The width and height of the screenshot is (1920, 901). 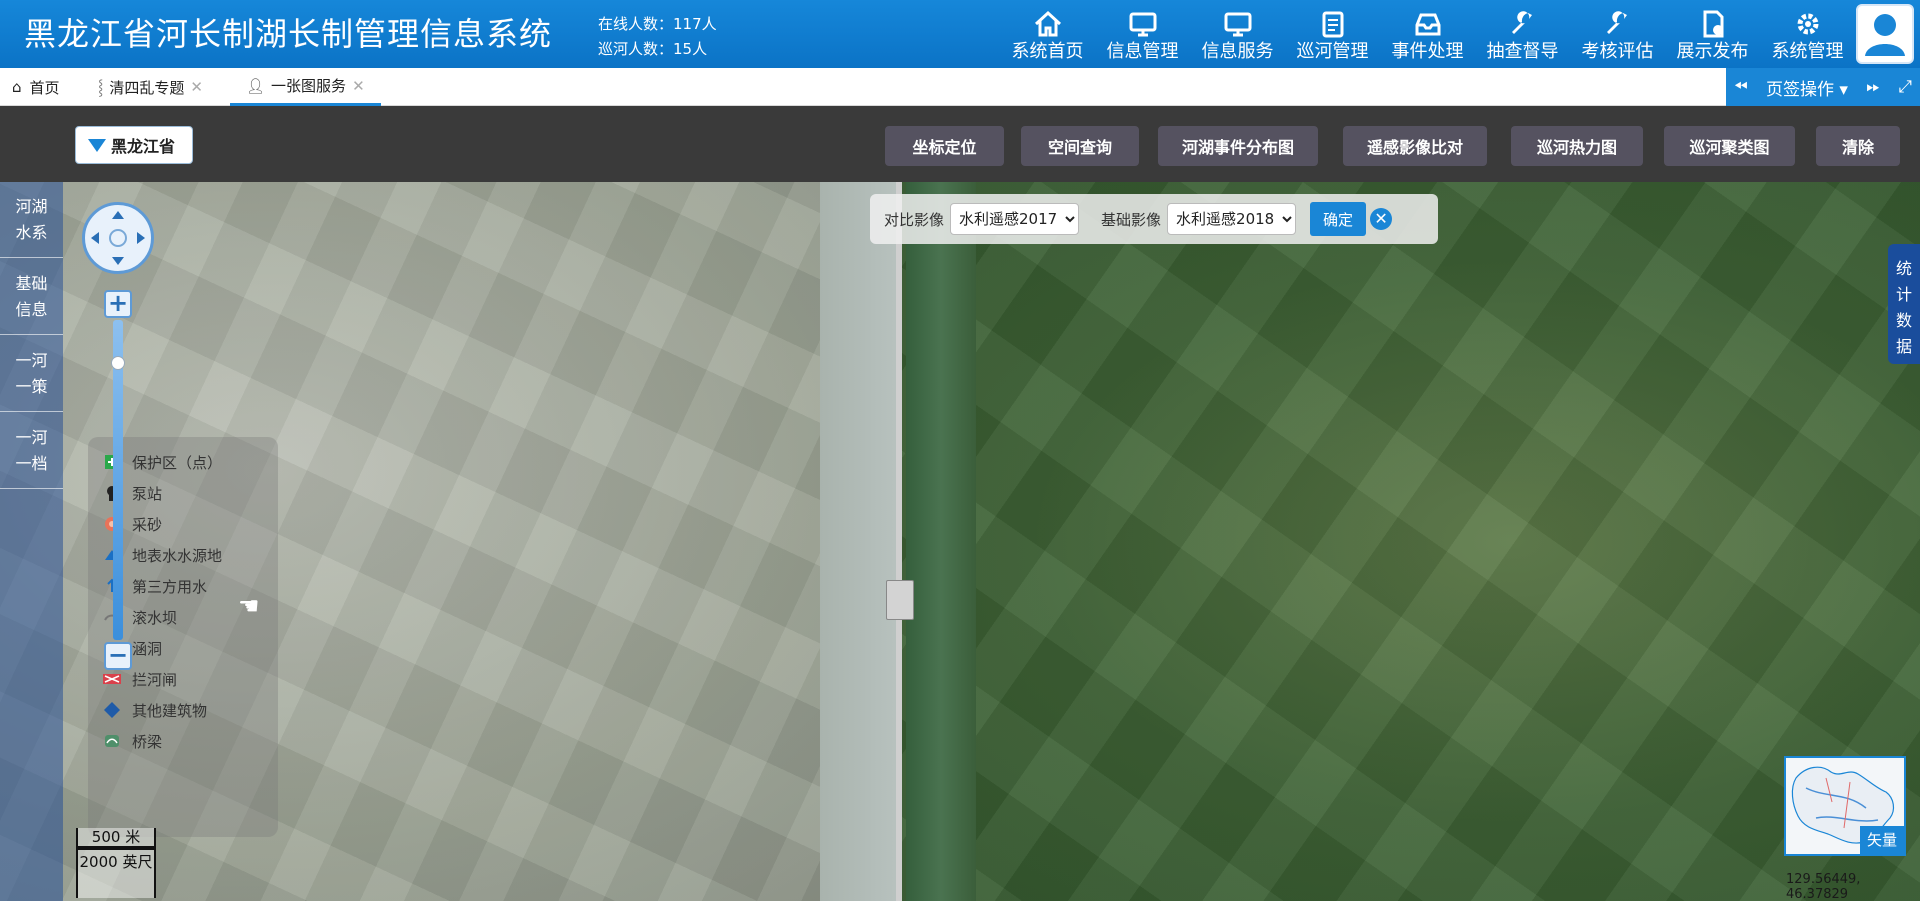 I want to click on swipe-handle, so click(x=900, y=600).